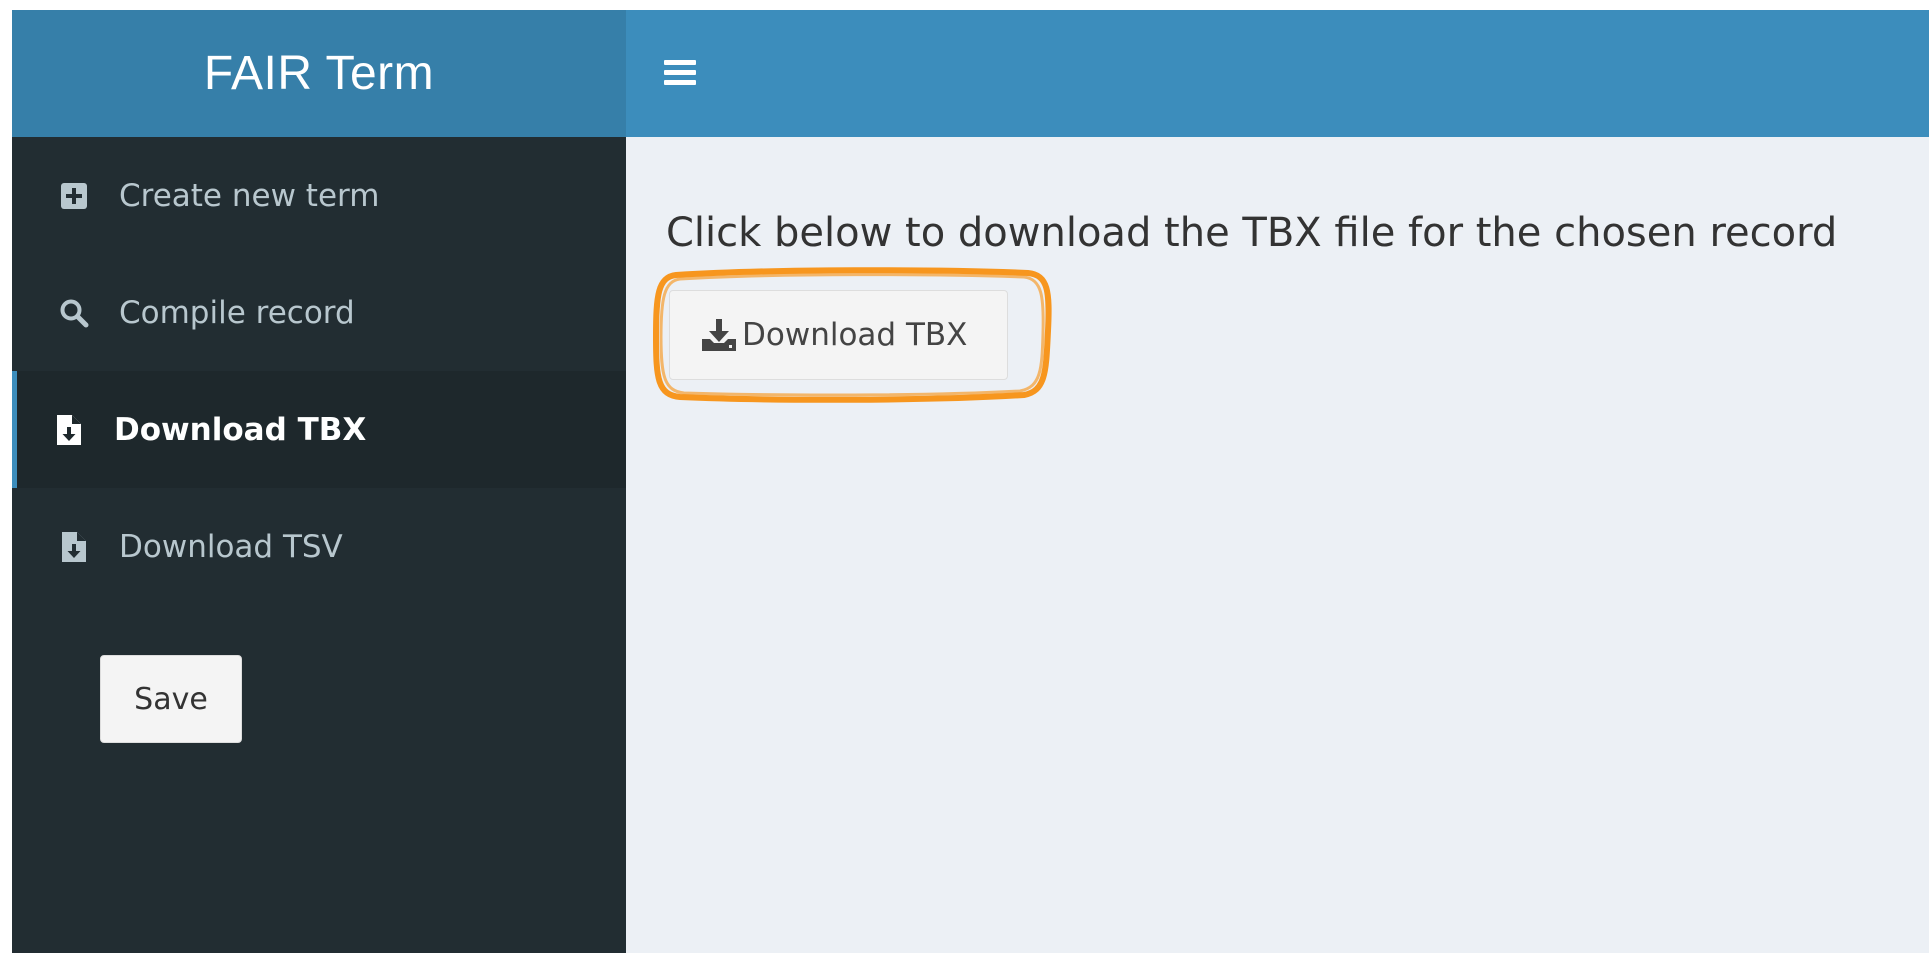  I want to click on sidebar-item-create-new-term: Create new term, so click(319, 195).